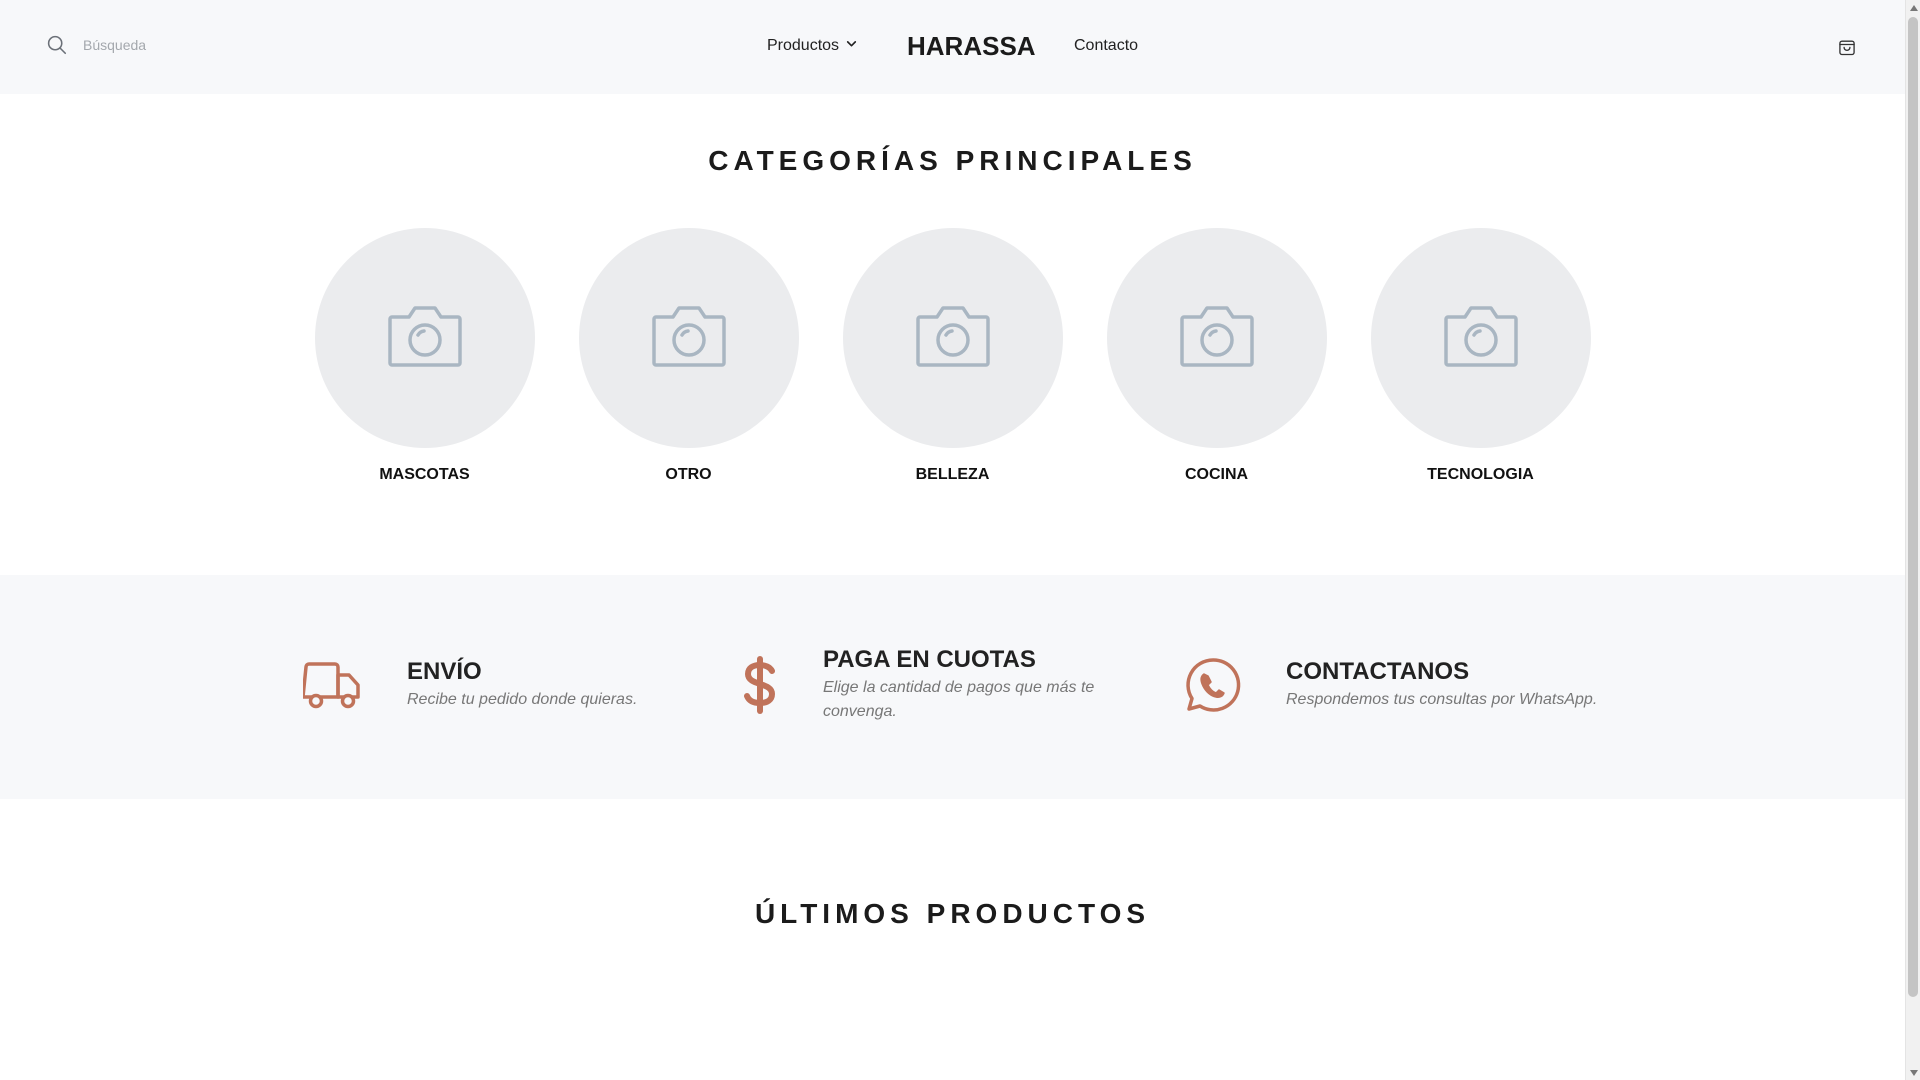 This screenshot has width=1920, height=1080. I want to click on scroll-up-arrow-icon, so click(1913, 7).